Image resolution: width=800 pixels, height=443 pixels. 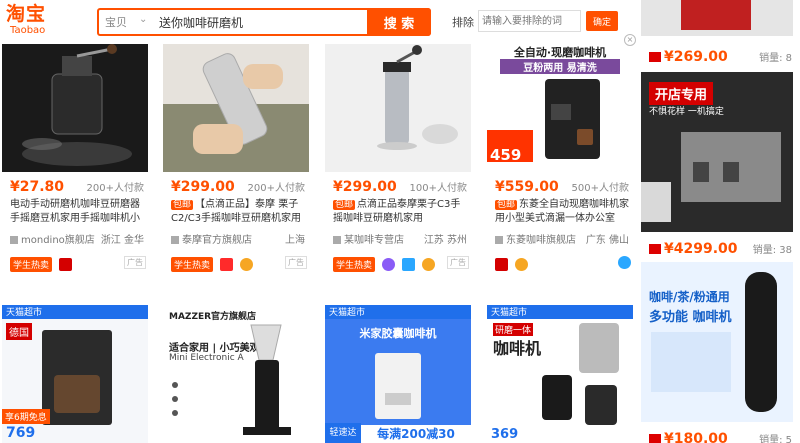 I want to click on product-image: 天猫超市 德国 享6期免息 769, so click(x=75, y=374).